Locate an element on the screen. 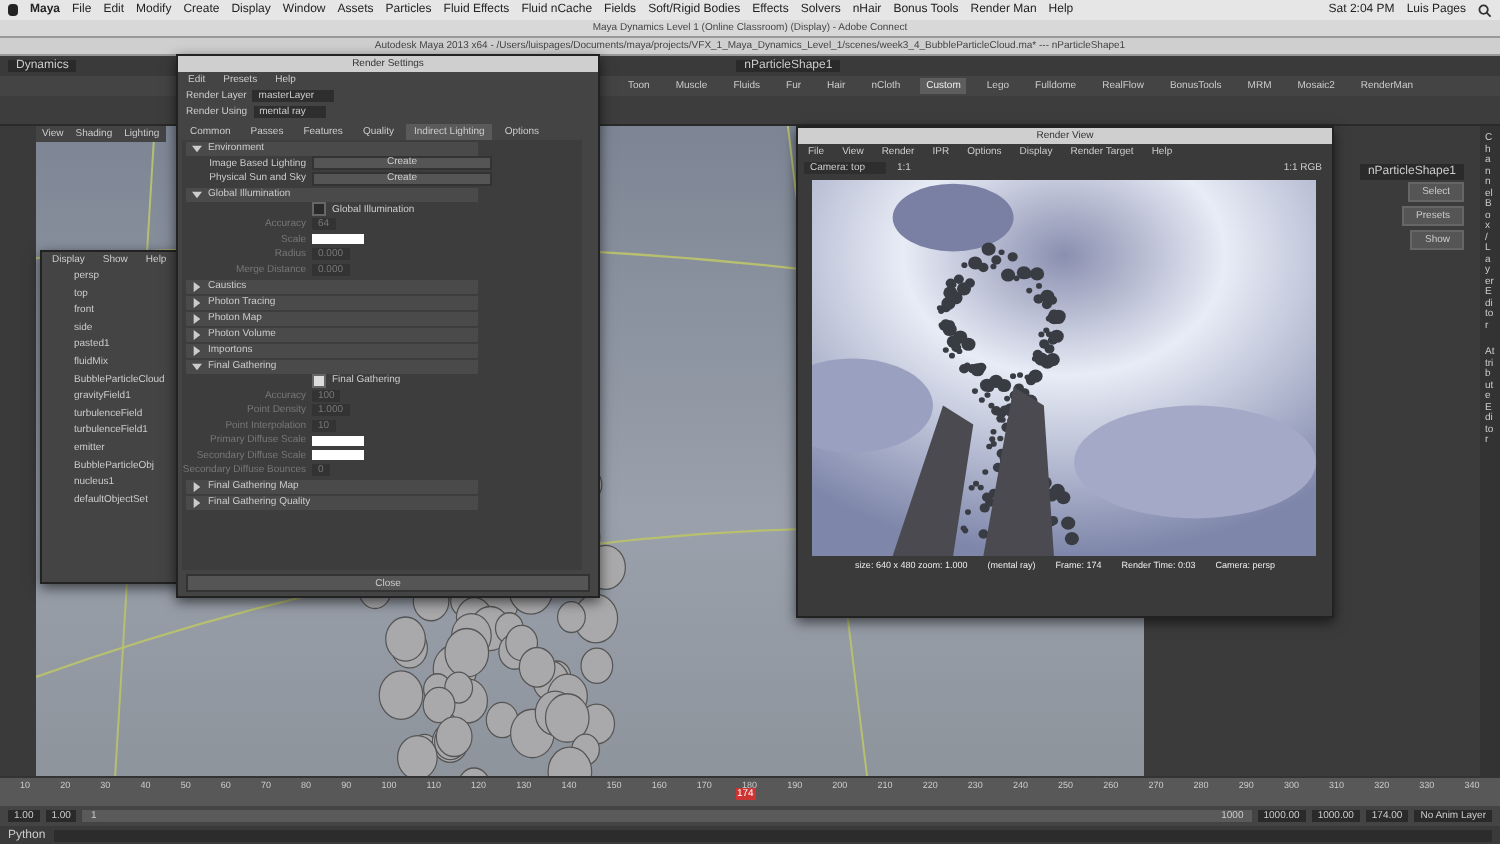  search-icon is located at coordinates (1485, 10).